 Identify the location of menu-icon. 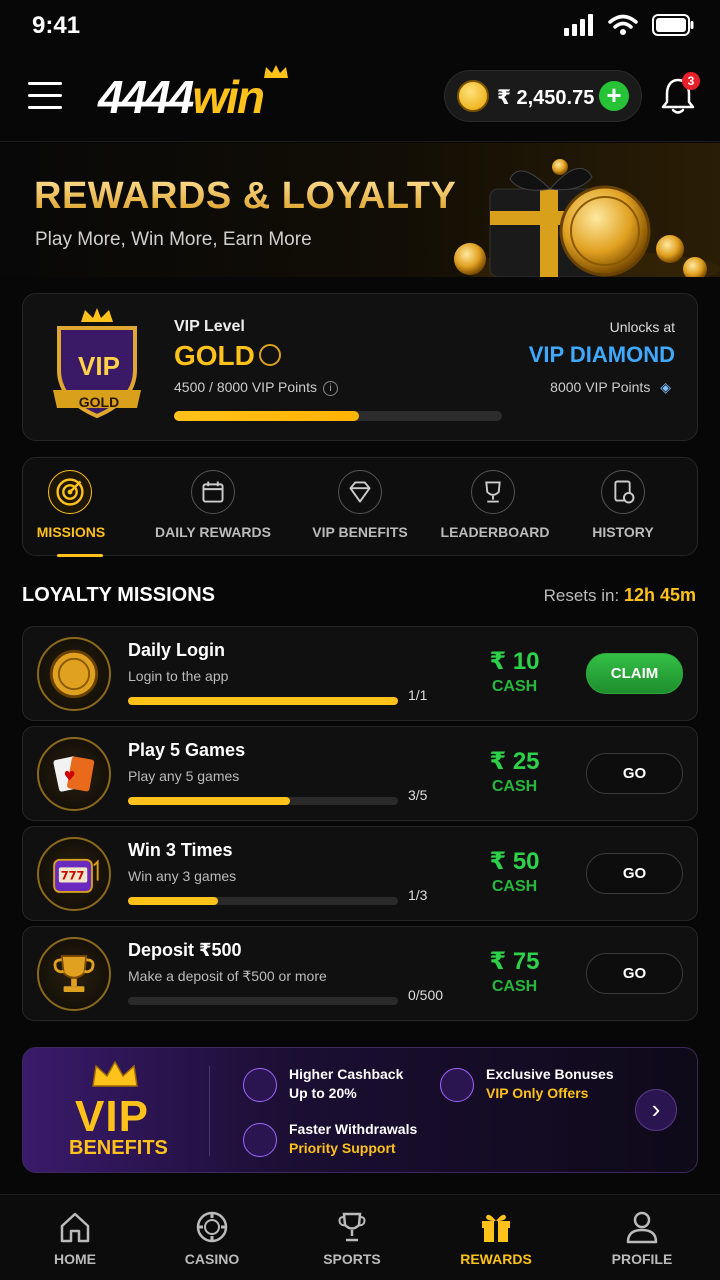
(45, 96).